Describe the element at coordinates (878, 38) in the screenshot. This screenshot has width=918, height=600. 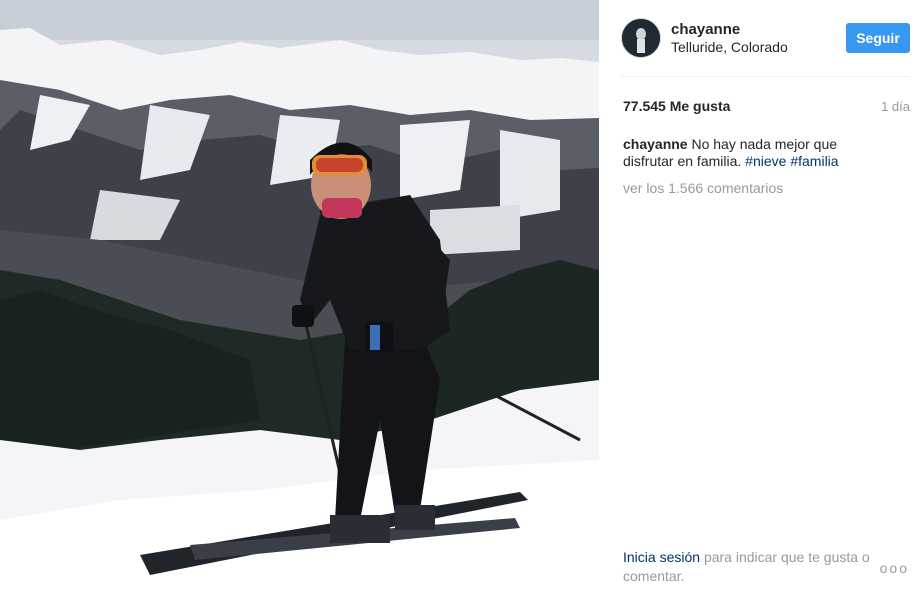
I see `follow-button: Seguir` at that location.